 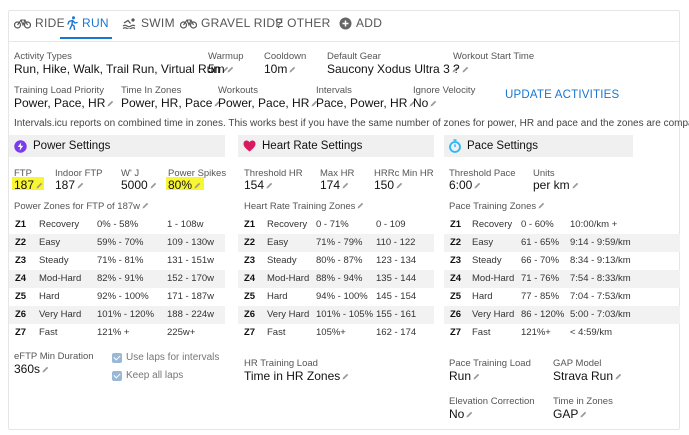 What do you see at coordinates (304, 206) in the screenshot?
I see `hr-zones-title: Heart Rate Training Zones` at bounding box center [304, 206].